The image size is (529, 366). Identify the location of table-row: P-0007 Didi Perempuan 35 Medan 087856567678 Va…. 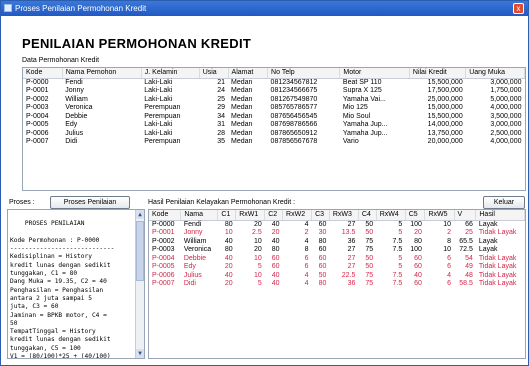
(274, 142).